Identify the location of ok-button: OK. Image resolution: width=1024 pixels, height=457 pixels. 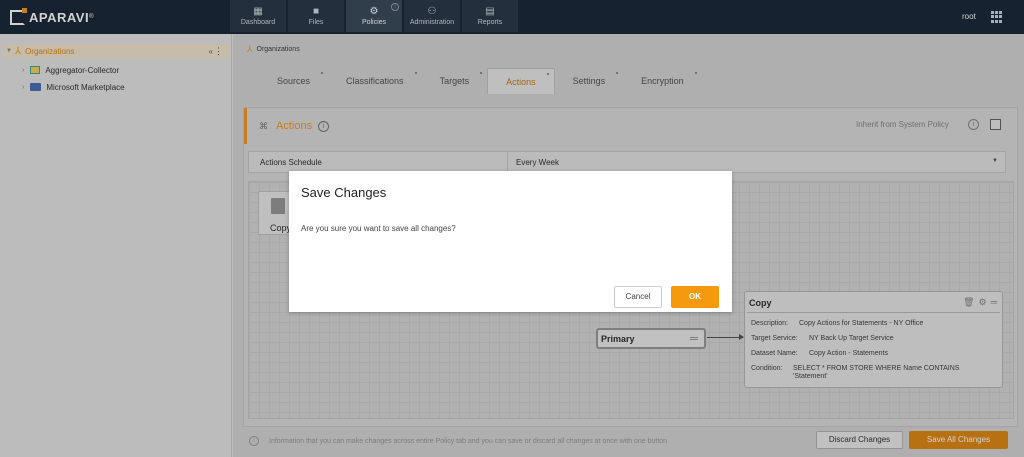
(695, 297).